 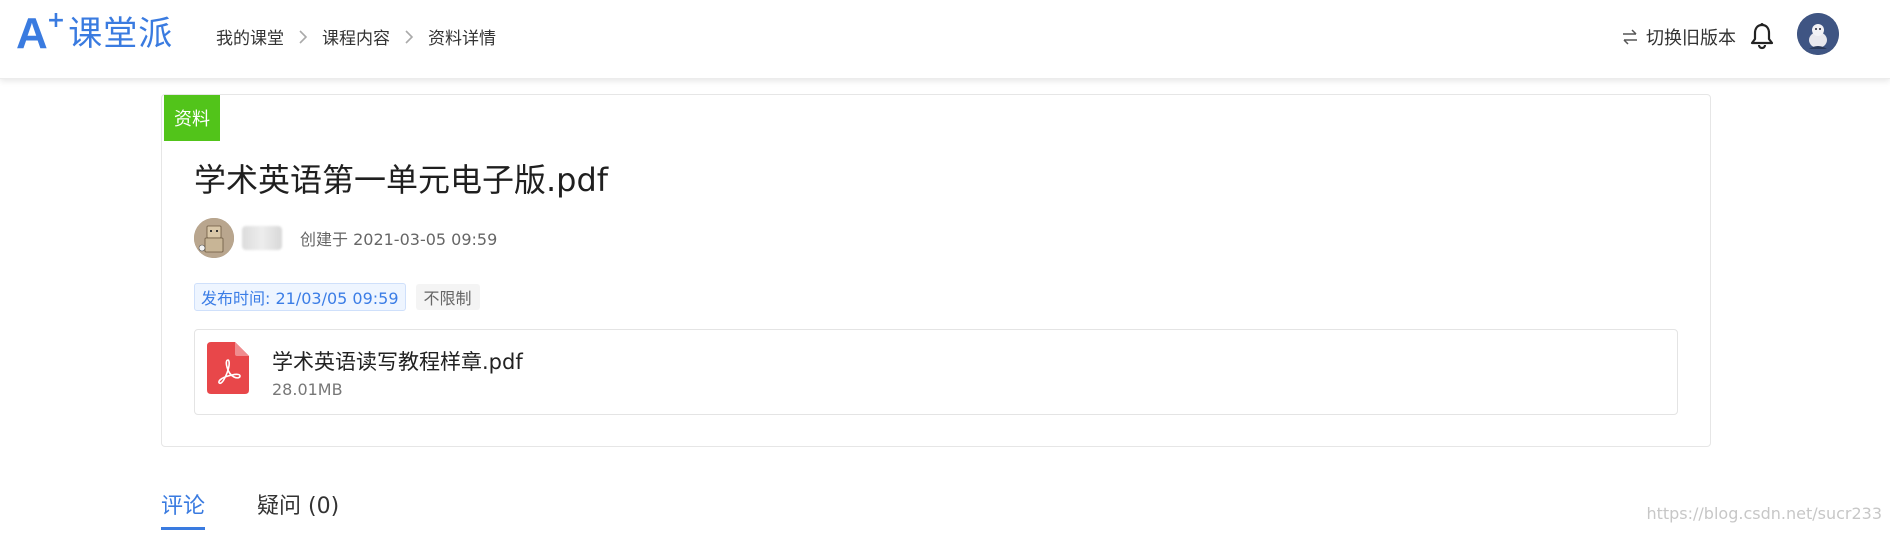 I want to click on author-avatar, so click(x=214, y=238).